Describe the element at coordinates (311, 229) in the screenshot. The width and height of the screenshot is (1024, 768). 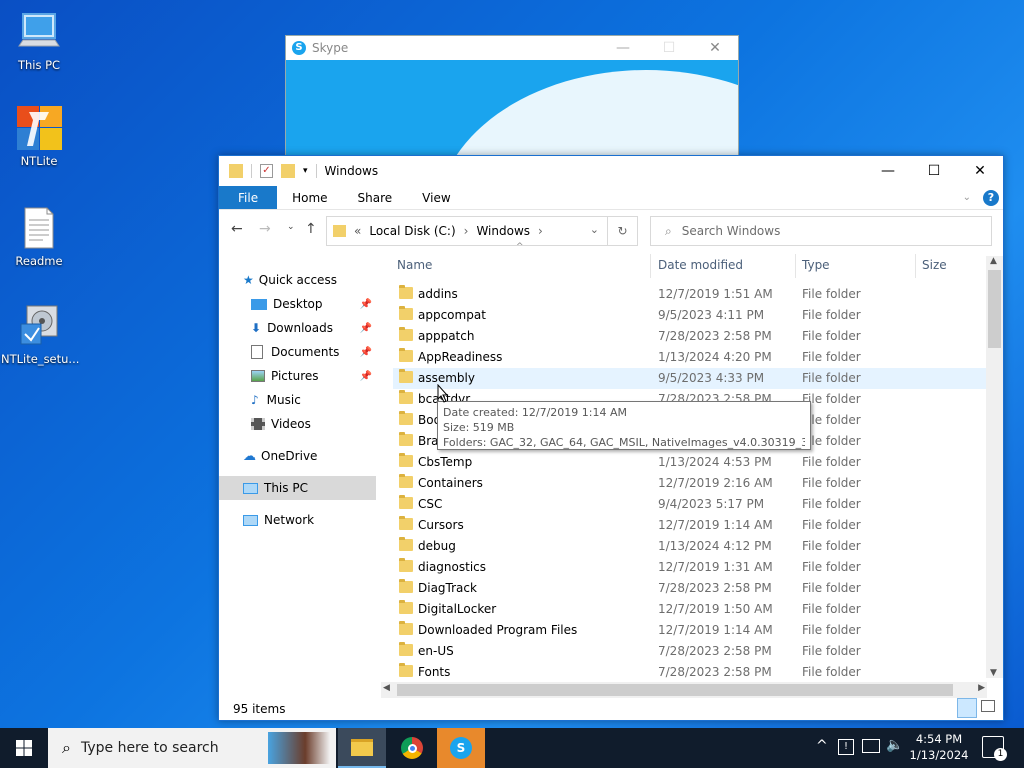
I see `up-icon: ↑` at that location.